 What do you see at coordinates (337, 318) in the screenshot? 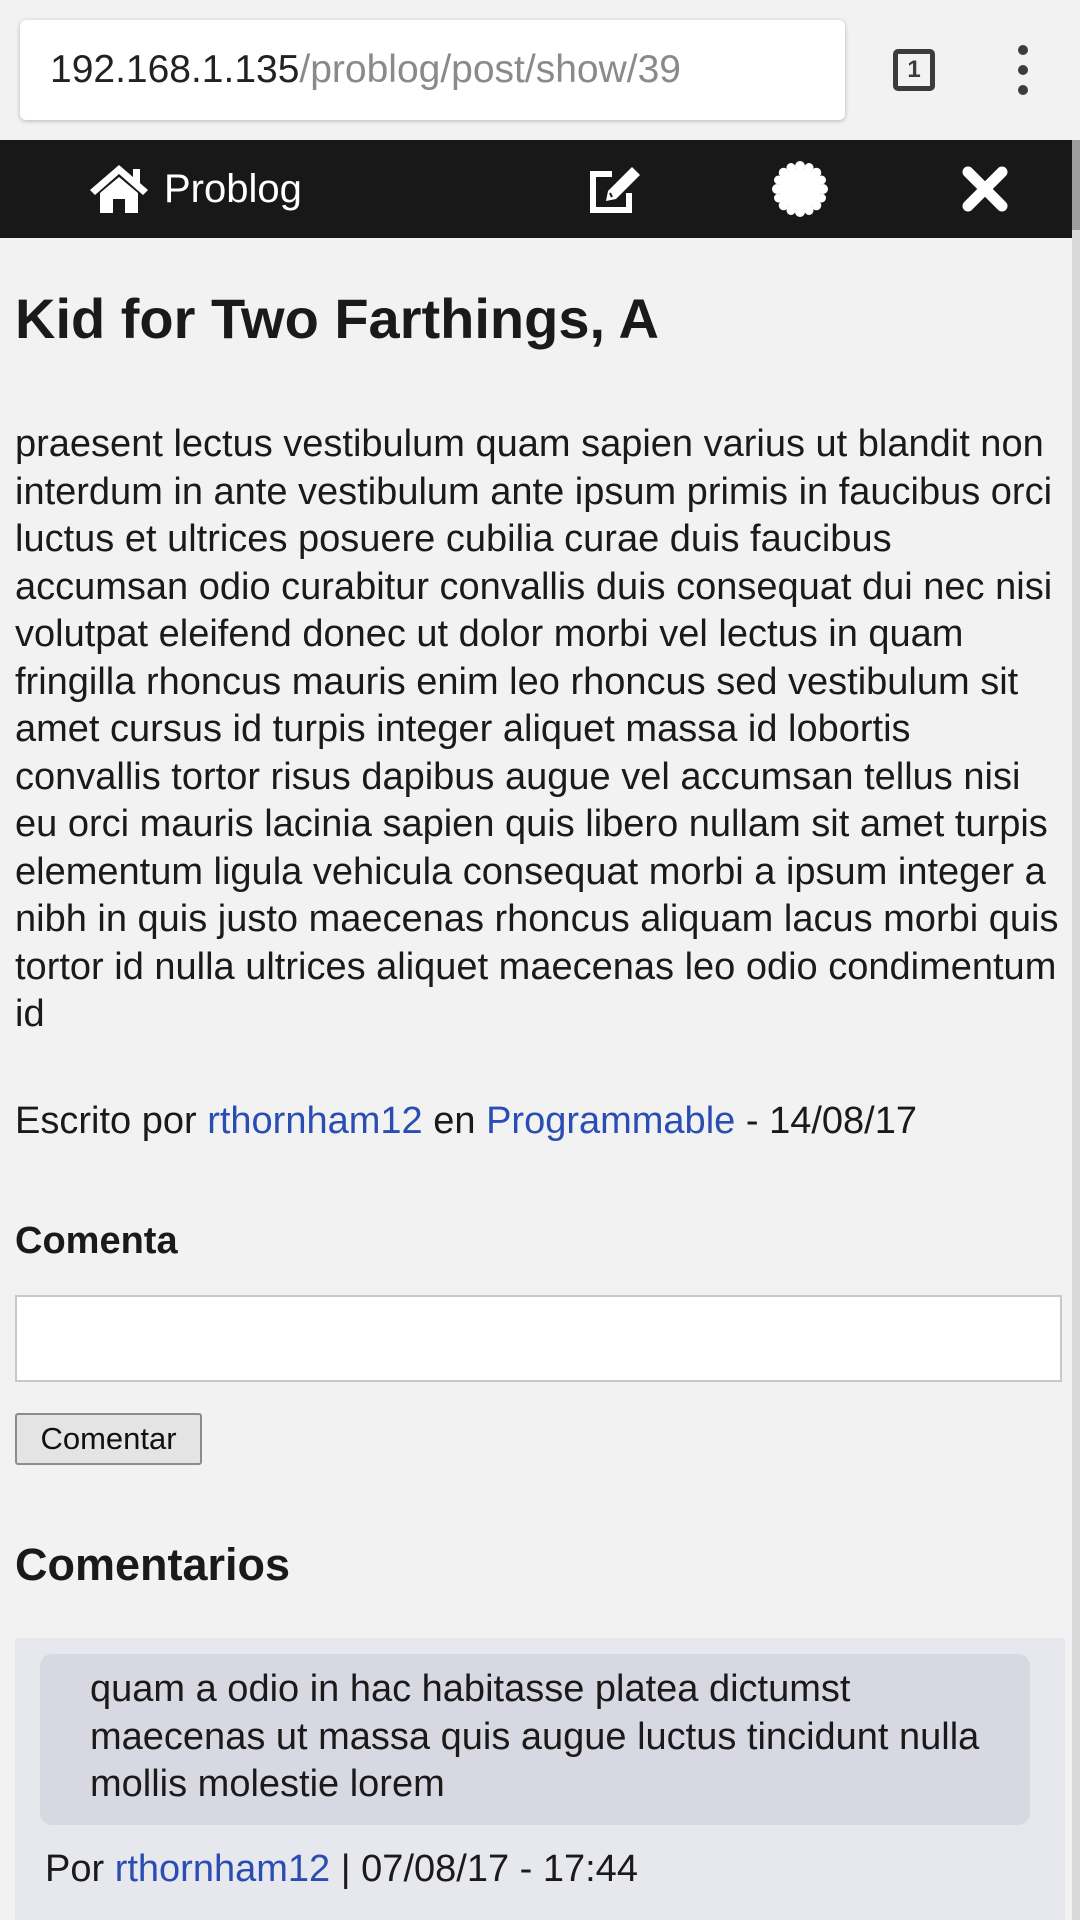
I see `post-title: Kid for Two Farthings, A` at bounding box center [337, 318].